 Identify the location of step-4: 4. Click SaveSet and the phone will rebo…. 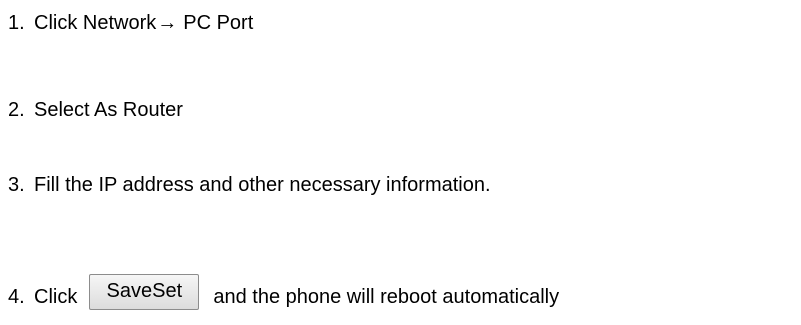
(284, 292).